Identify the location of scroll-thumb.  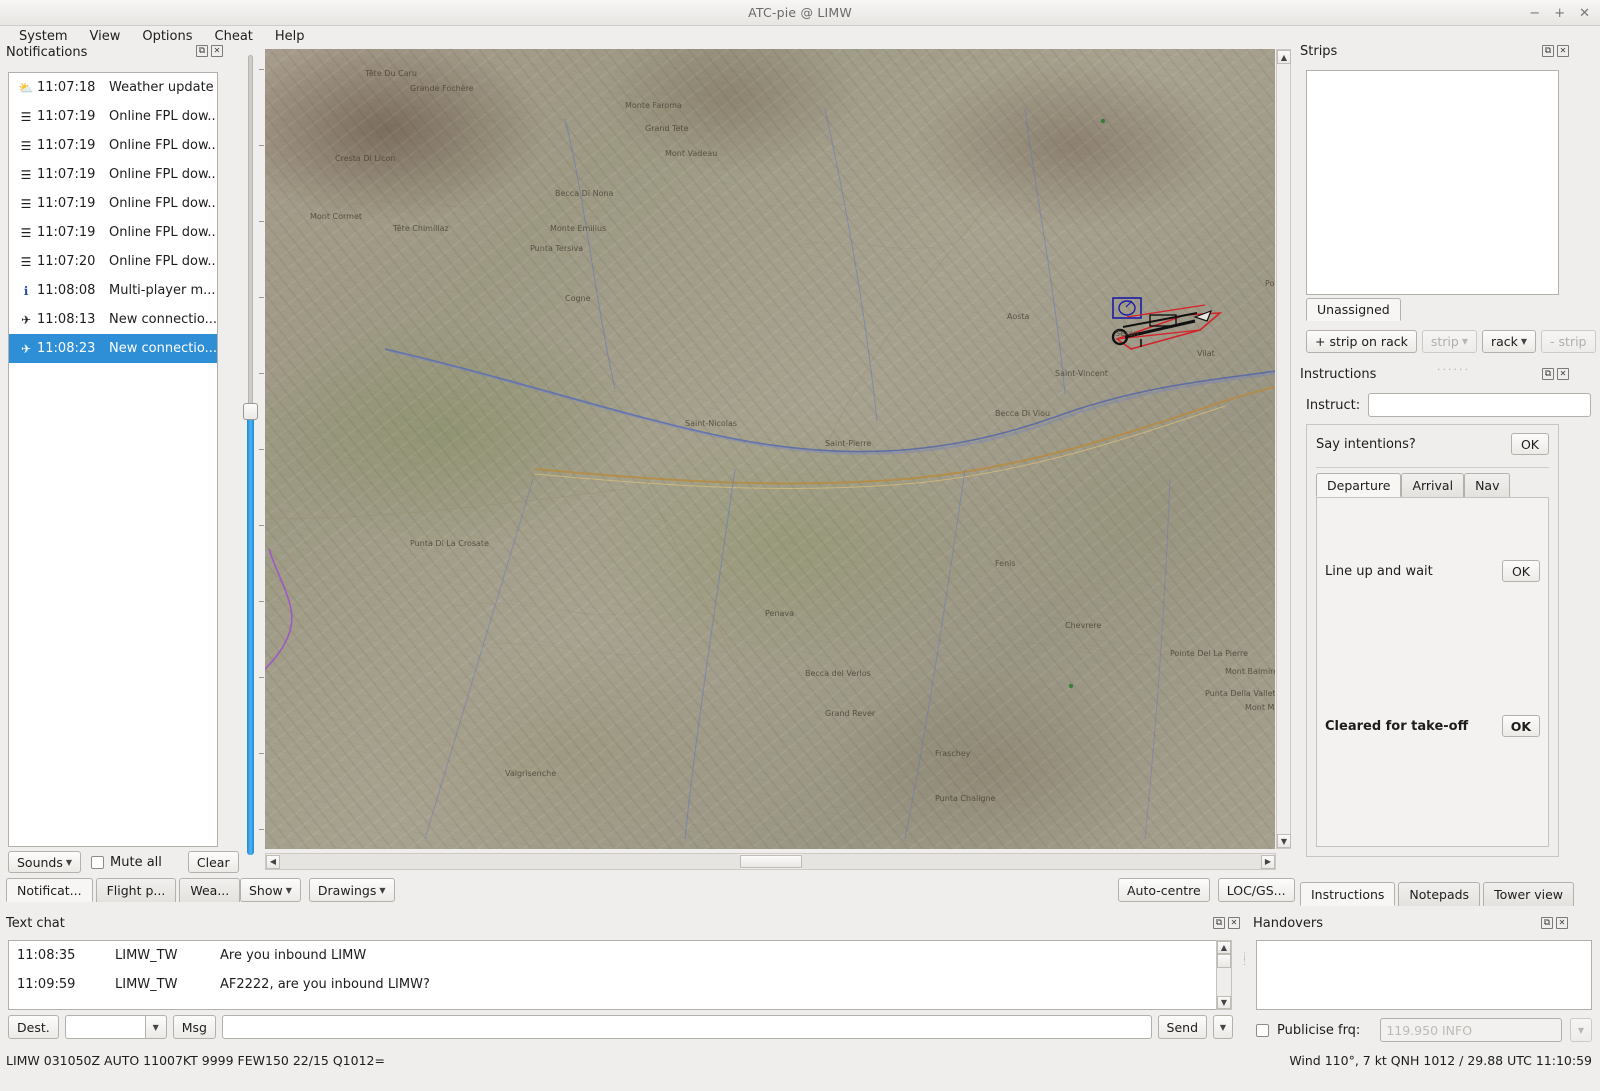
(770, 861).